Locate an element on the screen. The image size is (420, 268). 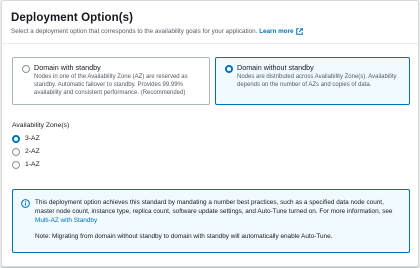
multi-az-standby-link: Multi-AZ with Standby is located at coordinates (66, 220).